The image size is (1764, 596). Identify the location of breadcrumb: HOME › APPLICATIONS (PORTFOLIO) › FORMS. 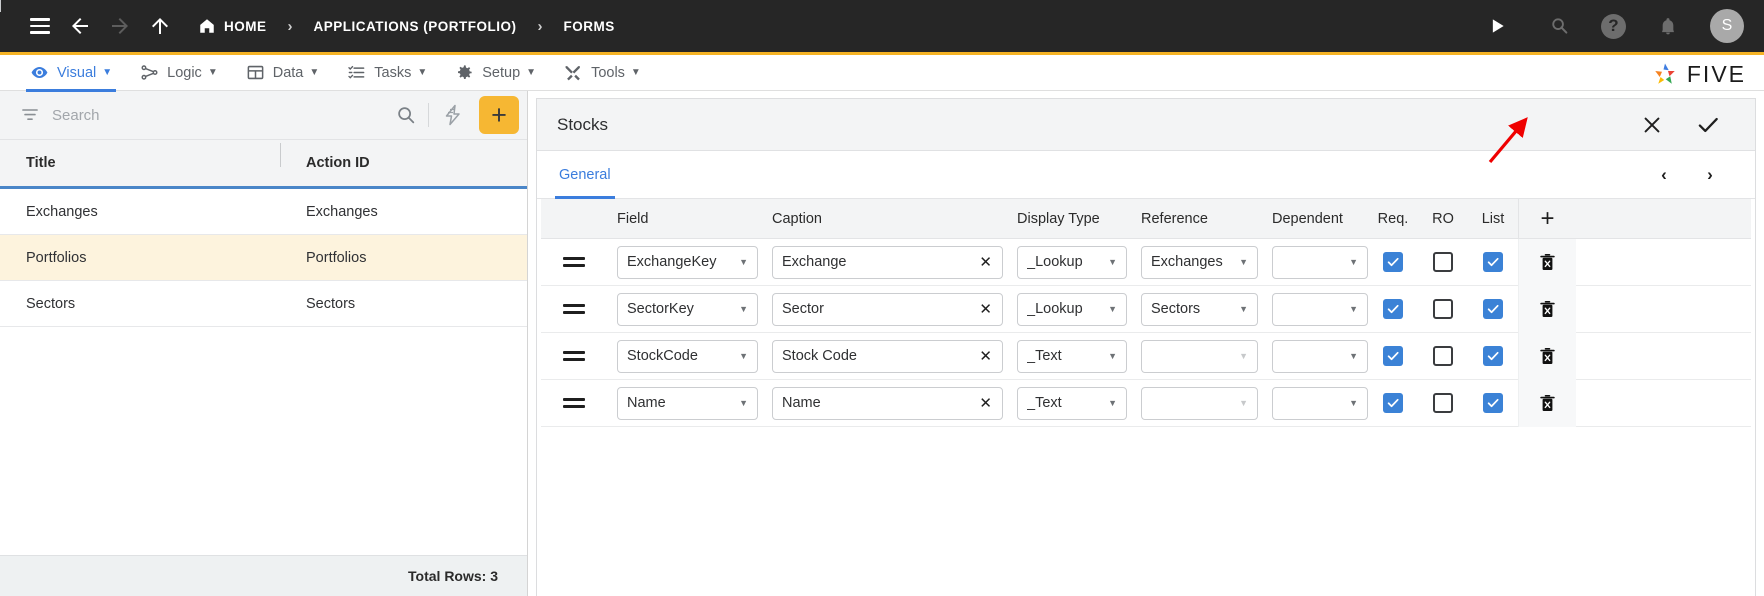
(406, 26).